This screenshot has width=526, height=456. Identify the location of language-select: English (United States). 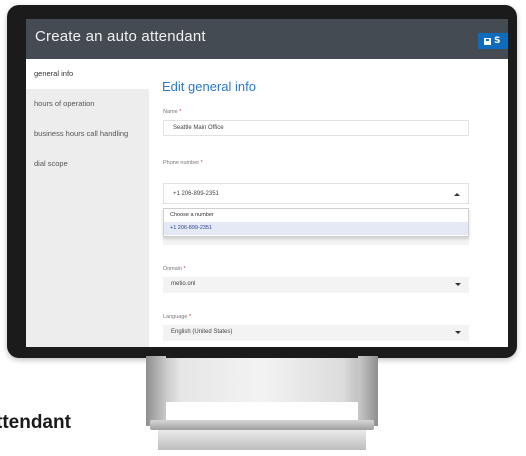
(316, 333).